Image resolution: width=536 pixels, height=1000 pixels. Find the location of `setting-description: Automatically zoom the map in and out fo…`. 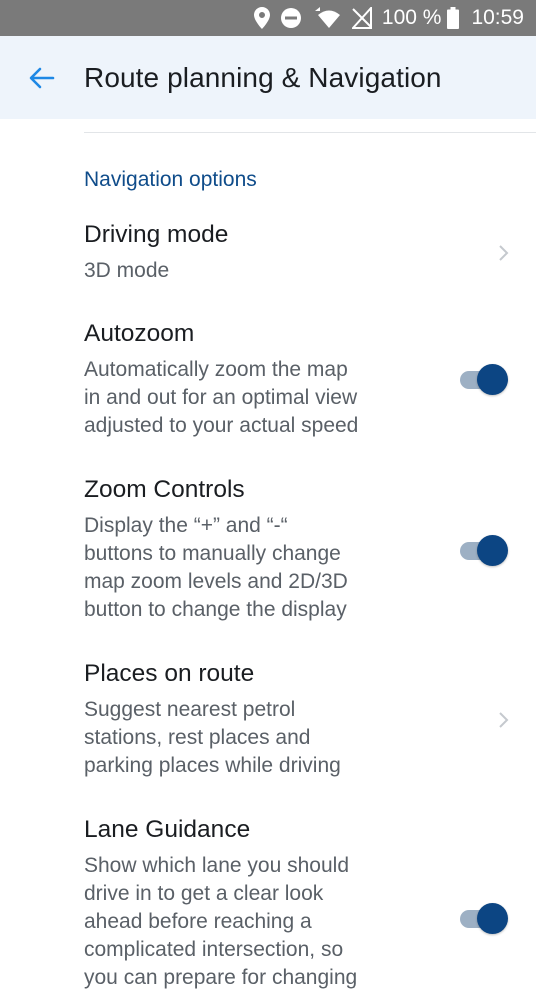

setting-description: Automatically zoom the map in and out fo… is located at coordinates (221, 397).